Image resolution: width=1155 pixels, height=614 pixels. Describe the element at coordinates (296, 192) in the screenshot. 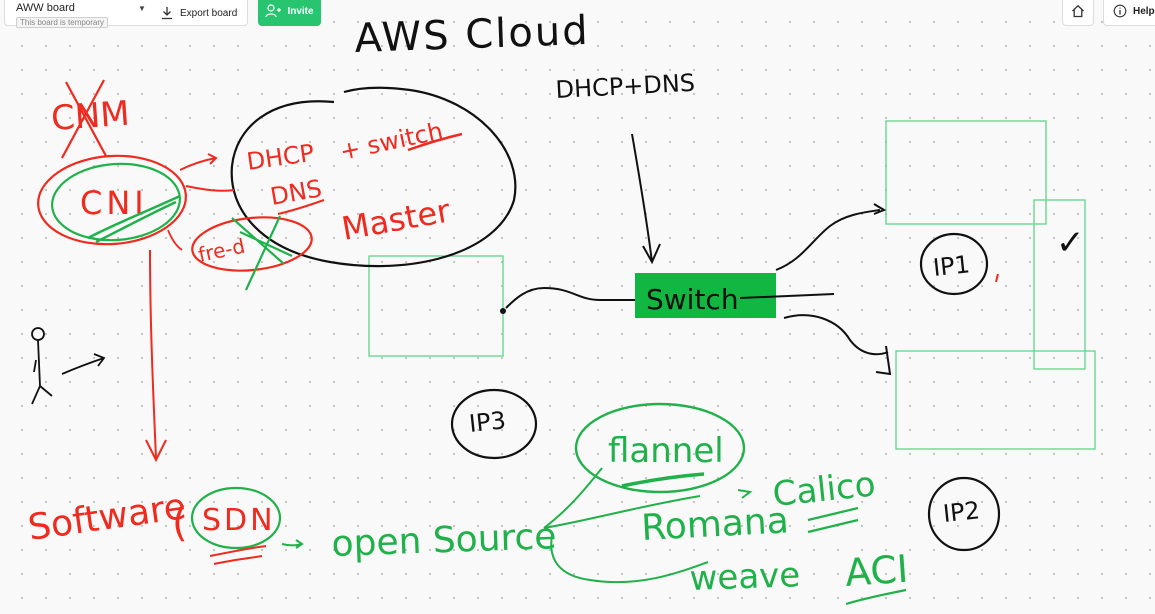

I see `dns-text: DNS` at that location.